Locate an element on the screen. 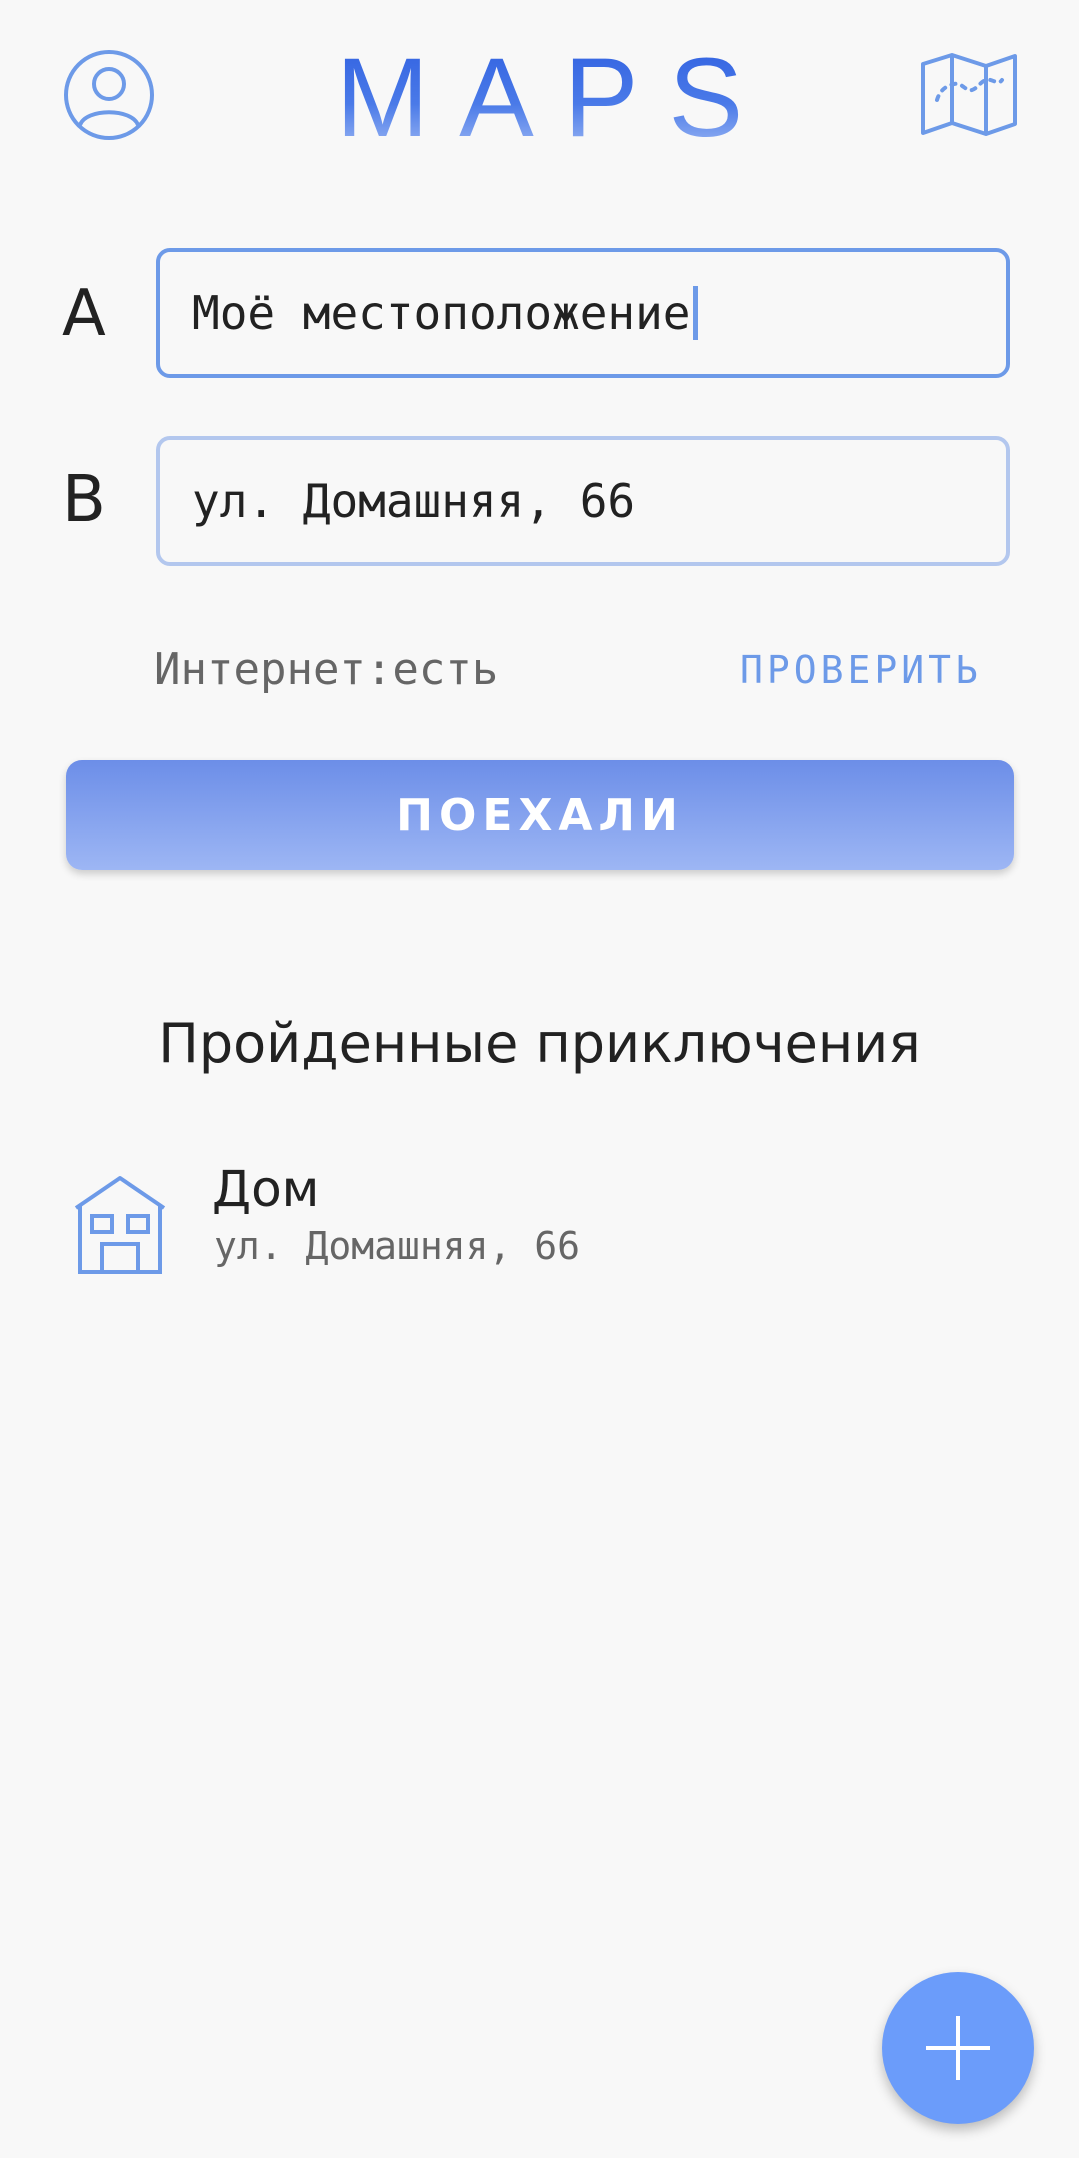  plus-icon is located at coordinates (958, 2048).